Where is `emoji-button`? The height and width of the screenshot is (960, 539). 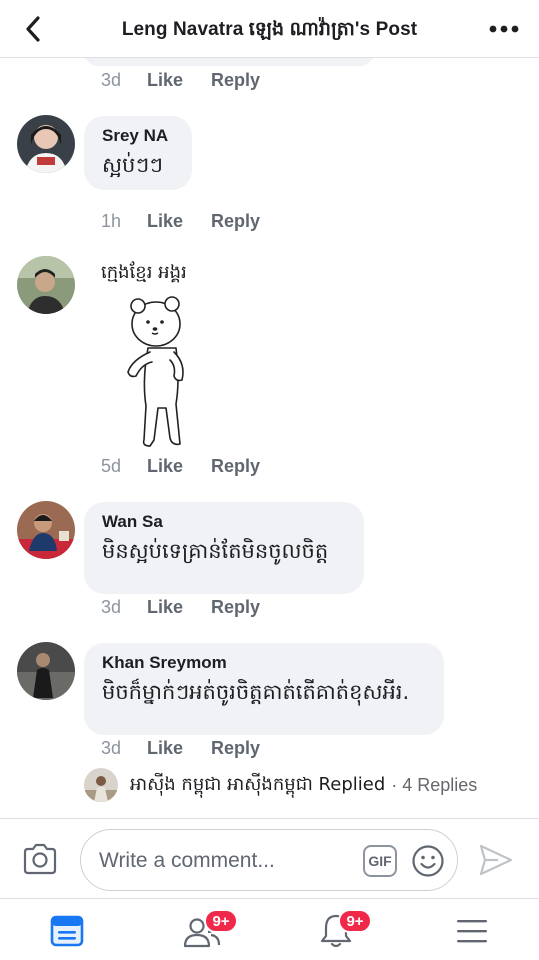 emoji-button is located at coordinates (428, 861).